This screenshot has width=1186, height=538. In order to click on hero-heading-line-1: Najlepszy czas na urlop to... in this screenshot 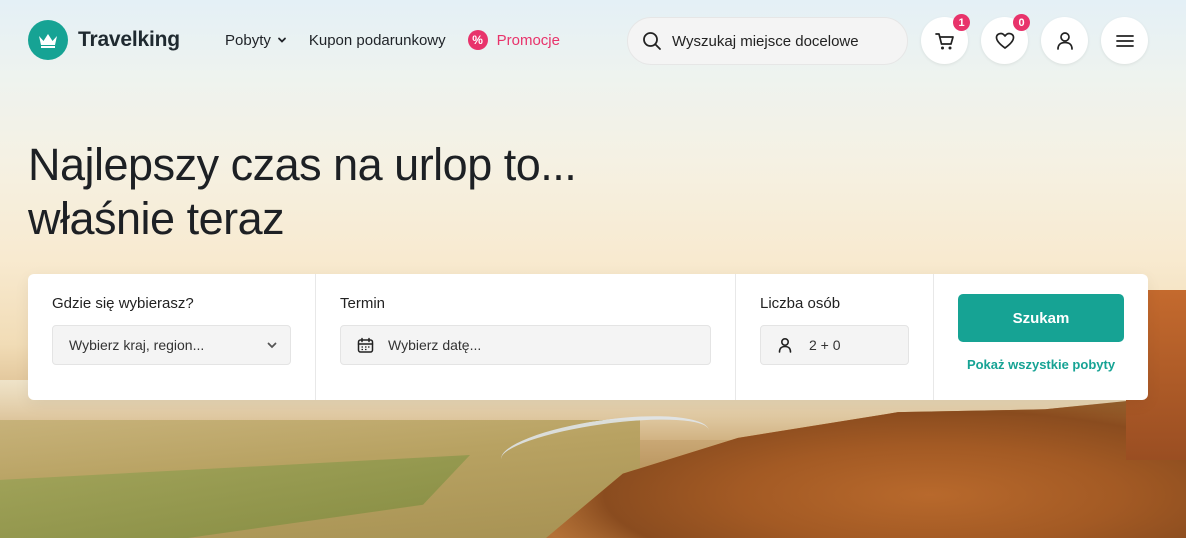, I will do `click(302, 164)`.